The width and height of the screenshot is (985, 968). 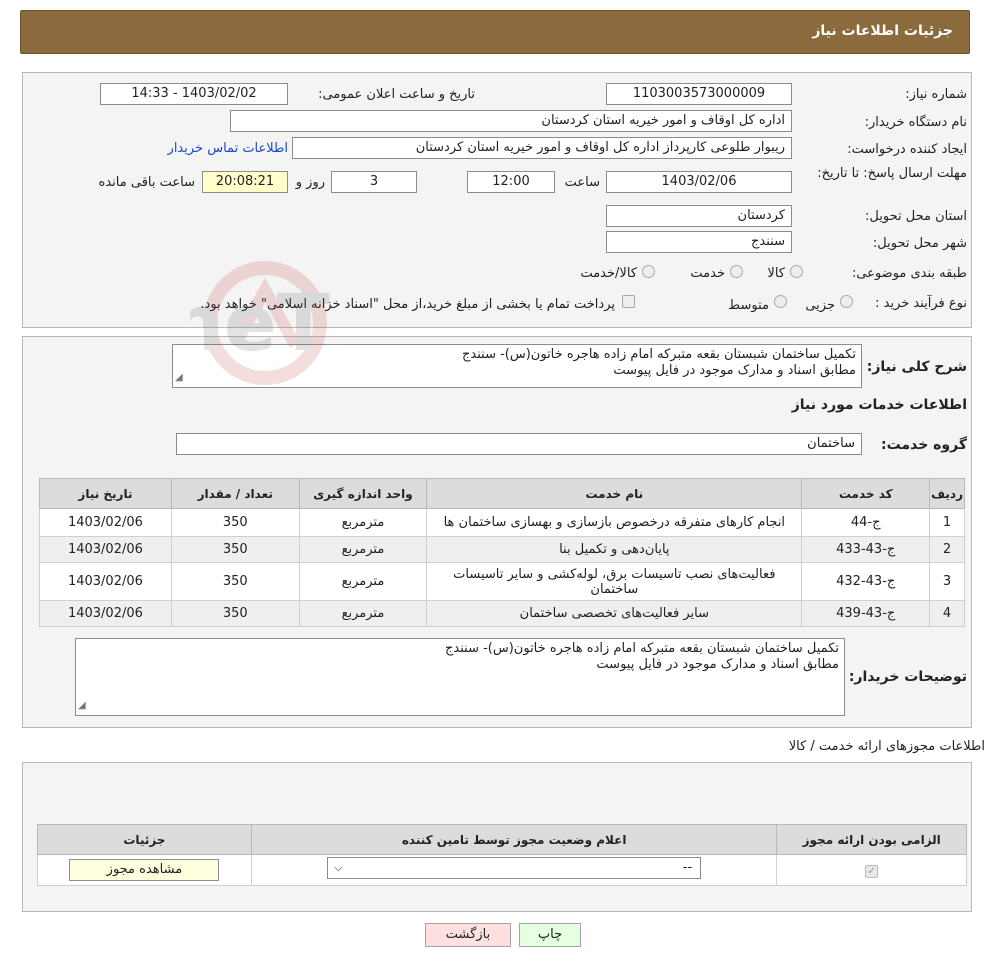 I want to click on need-number-label: شماره نیاز:, so click(x=936, y=94).